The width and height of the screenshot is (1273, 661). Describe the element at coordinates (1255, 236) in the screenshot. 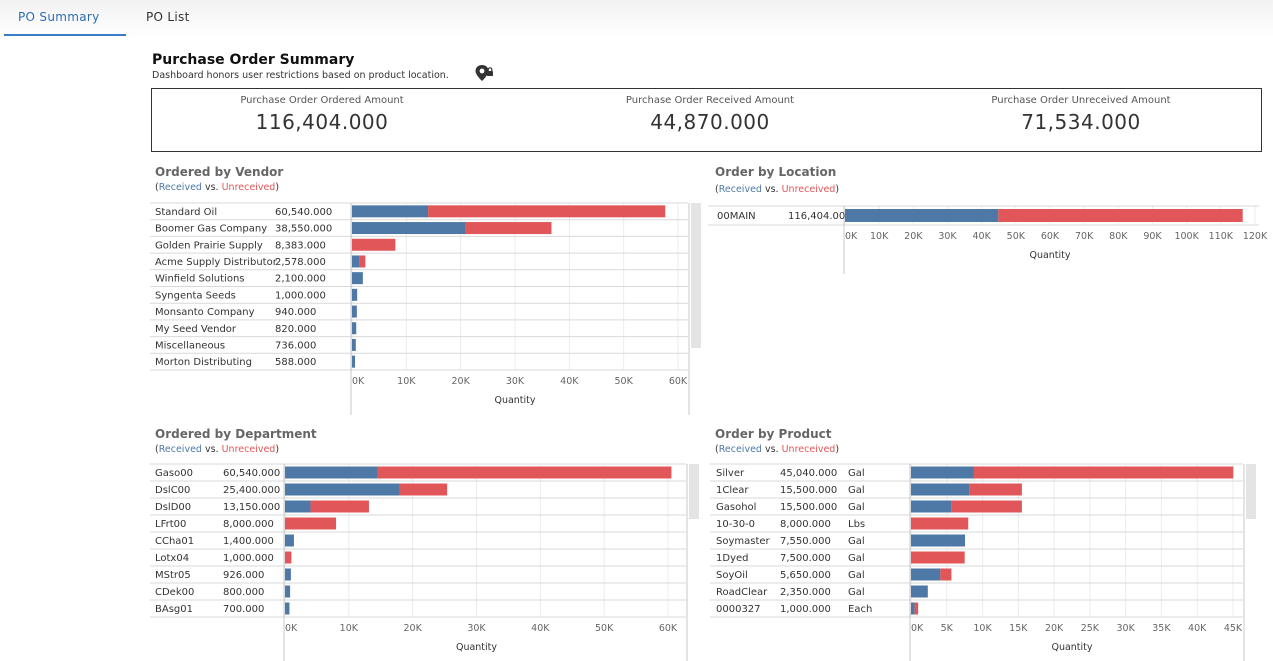

I see `x-tick-label: 120K` at that location.